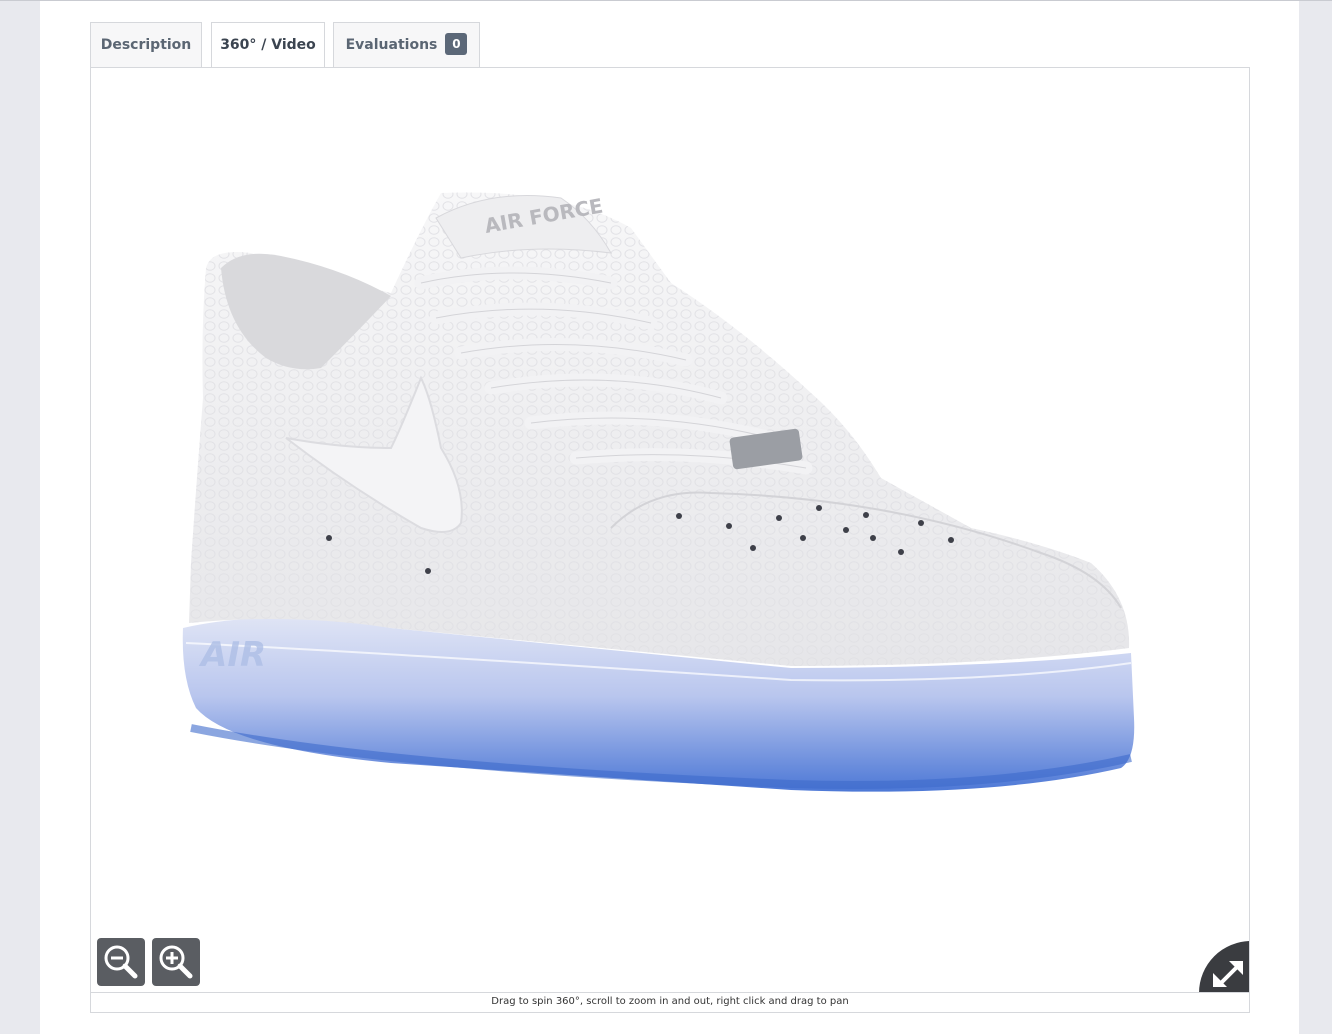  I want to click on svg-text: AIR, so click(232, 655).